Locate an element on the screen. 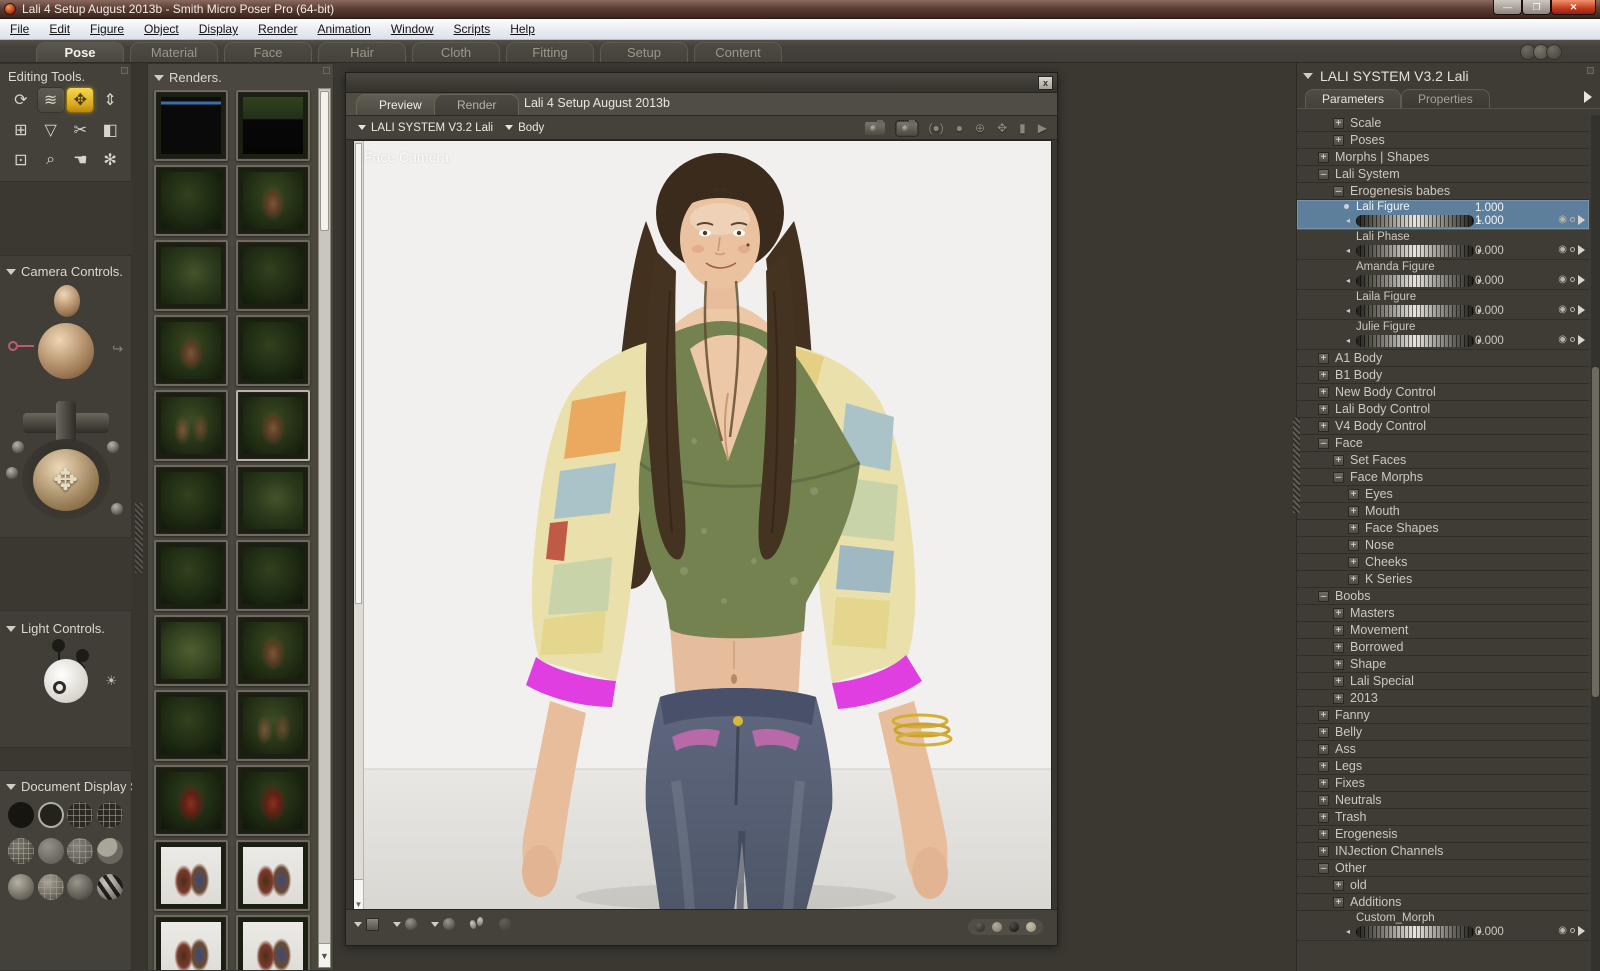 The width and height of the screenshot is (1600, 971). room-tab-content: Content is located at coordinates (738, 52).